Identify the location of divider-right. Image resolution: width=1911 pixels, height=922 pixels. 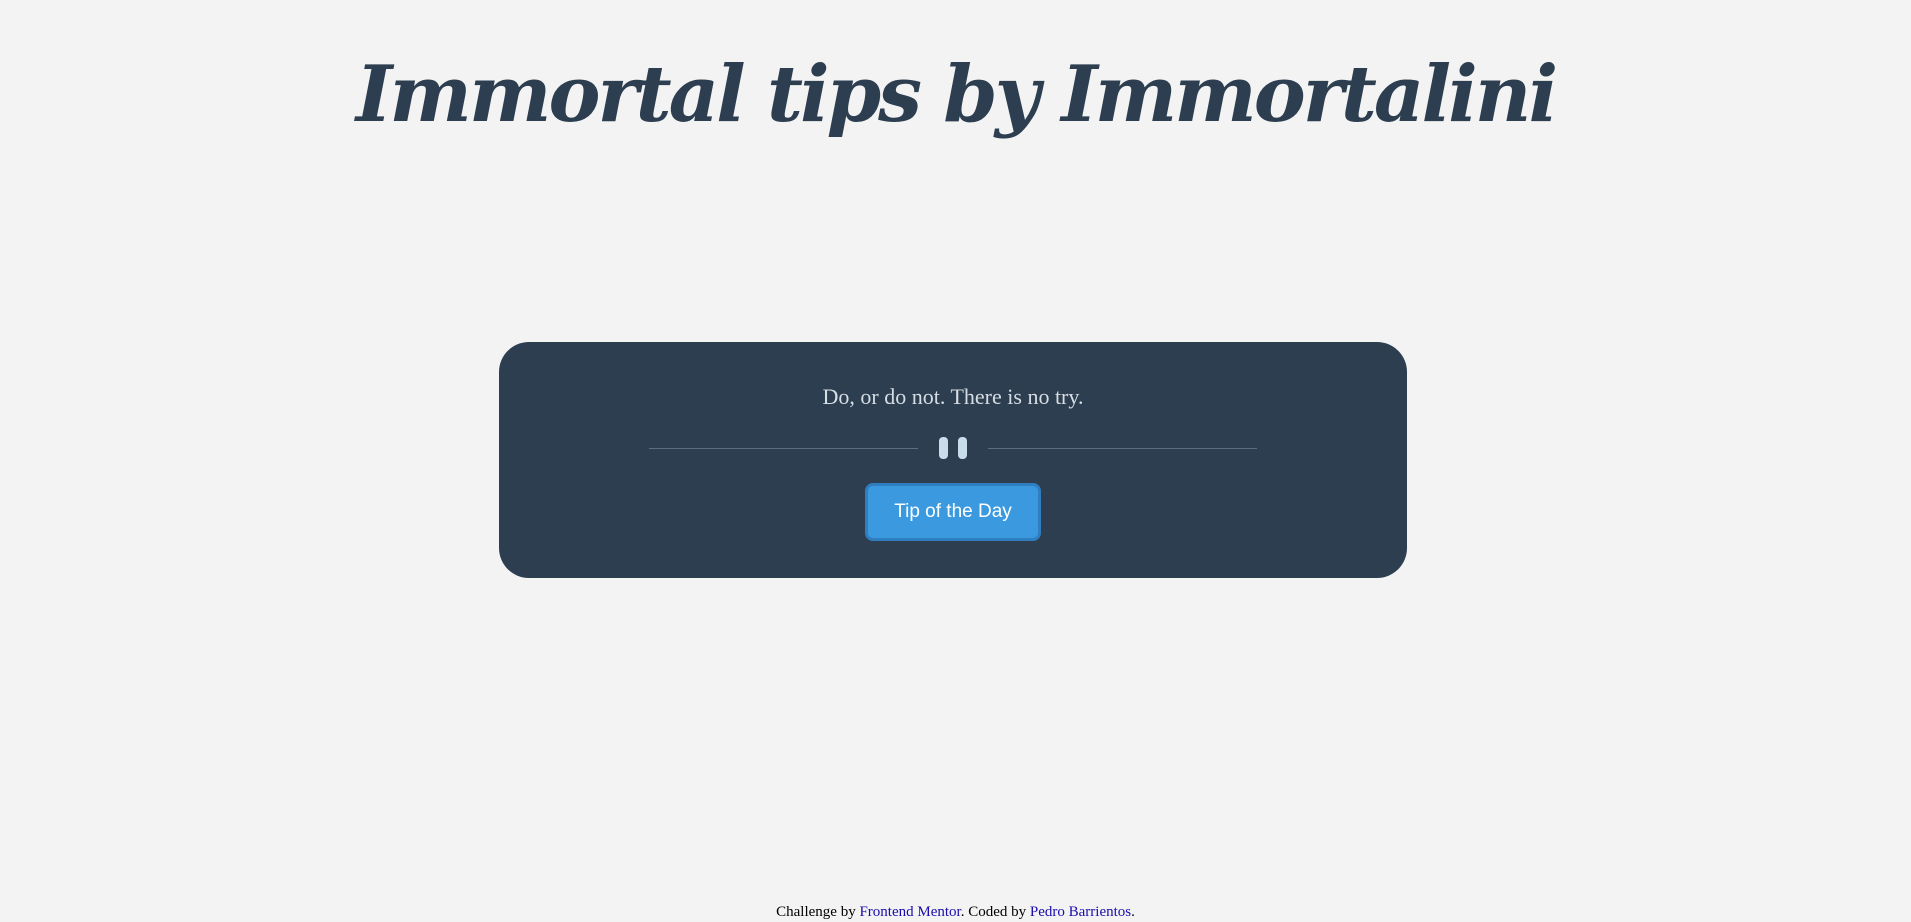
(1122, 448).